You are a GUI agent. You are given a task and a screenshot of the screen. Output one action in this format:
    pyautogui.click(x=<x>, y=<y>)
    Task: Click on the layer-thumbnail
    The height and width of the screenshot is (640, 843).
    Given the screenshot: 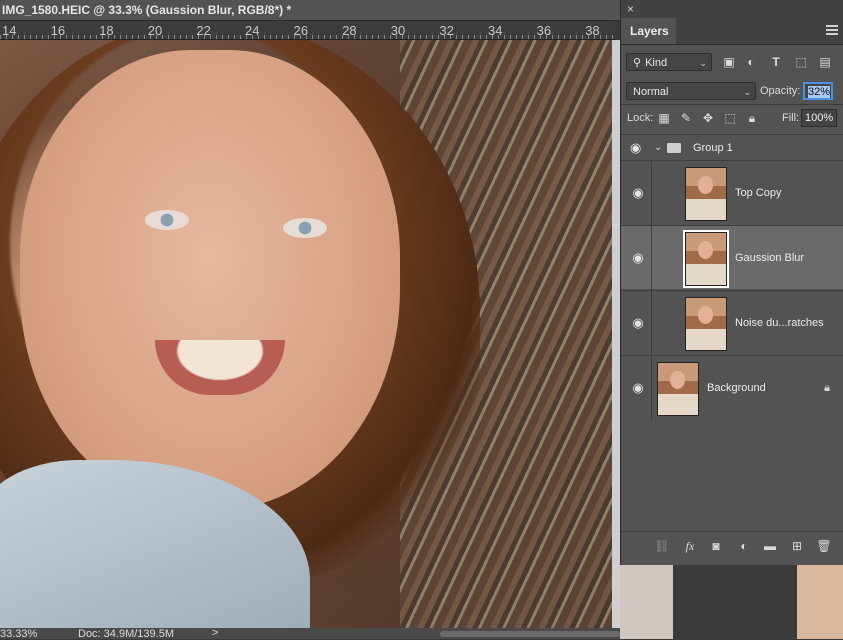 What is the action you would take?
    pyautogui.click(x=678, y=389)
    